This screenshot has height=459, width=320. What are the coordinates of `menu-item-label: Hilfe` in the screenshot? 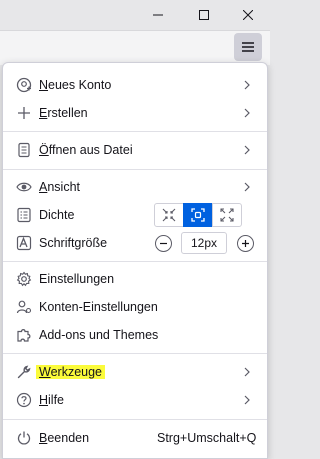 It's located at (52, 400).